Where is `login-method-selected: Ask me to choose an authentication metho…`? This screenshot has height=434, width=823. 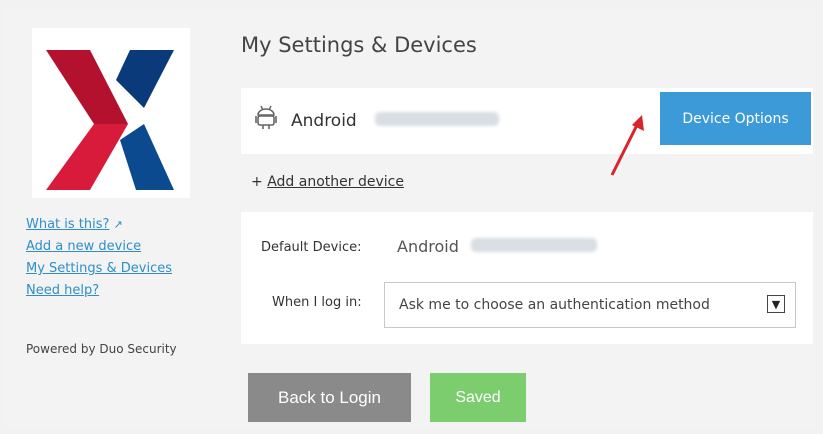 login-method-selected: Ask me to choose an authentication metho… is located at coordinates (554, 305).